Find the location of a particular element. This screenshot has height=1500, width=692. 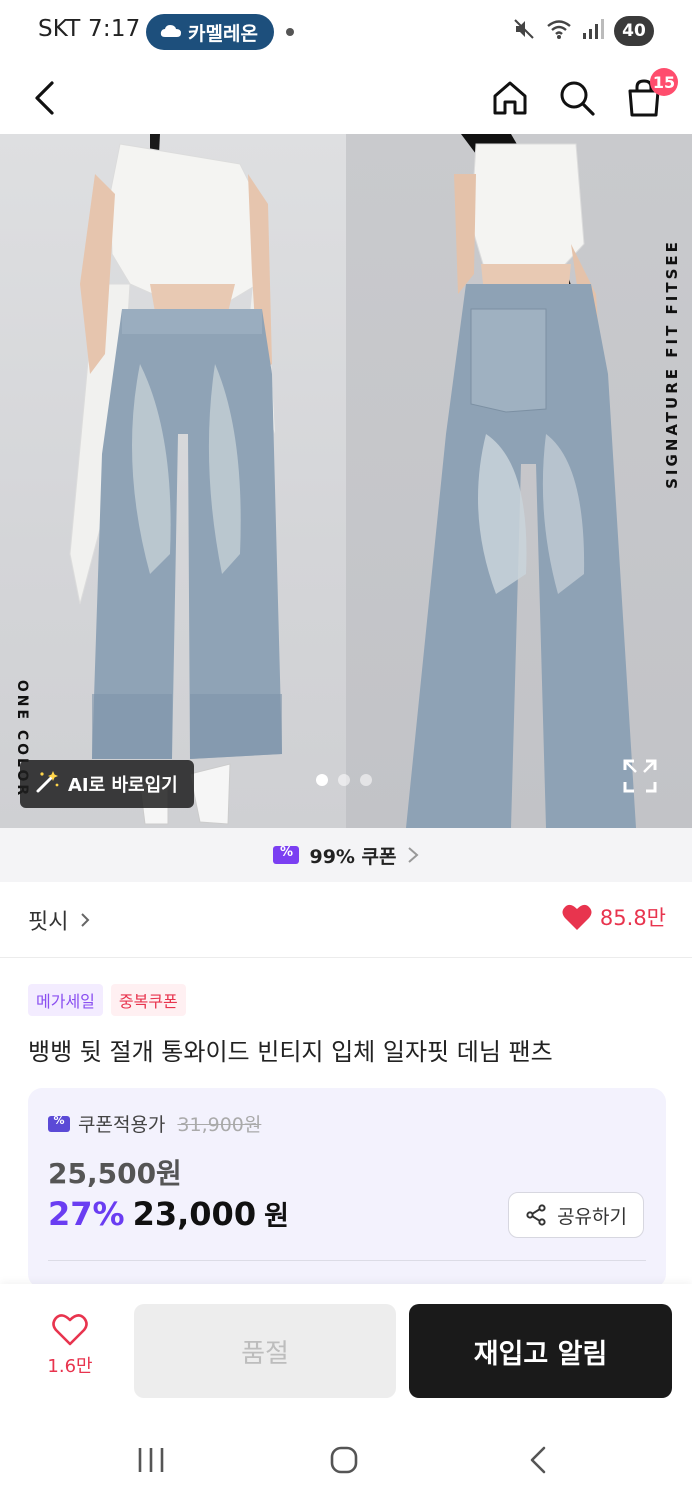

brand-row: 핏시 85.8만 is located at coordinates (346, 920).